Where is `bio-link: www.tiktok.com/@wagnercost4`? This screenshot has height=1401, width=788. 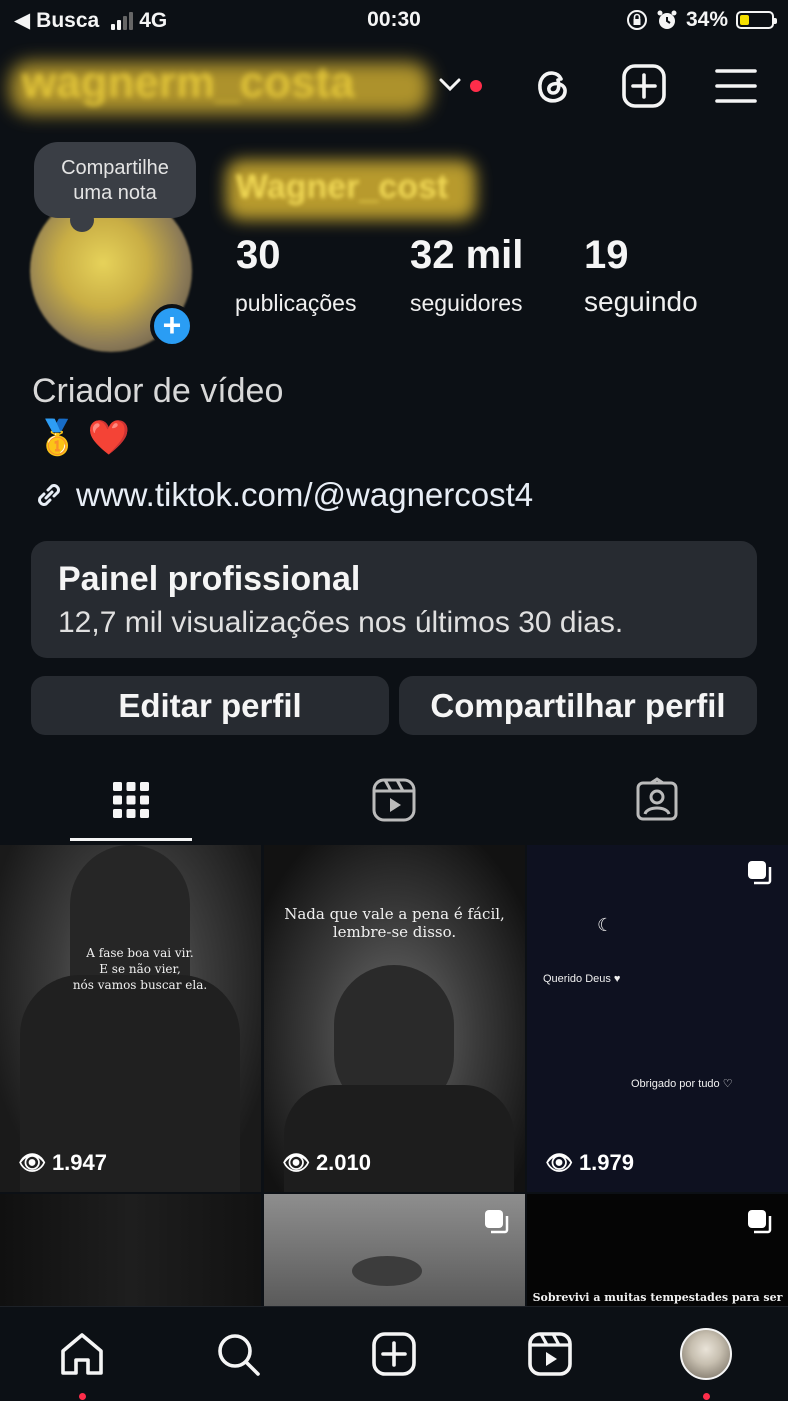
bio-link: www.tiktok.com/@wagnercost4 is located at coordinates (282, 495).